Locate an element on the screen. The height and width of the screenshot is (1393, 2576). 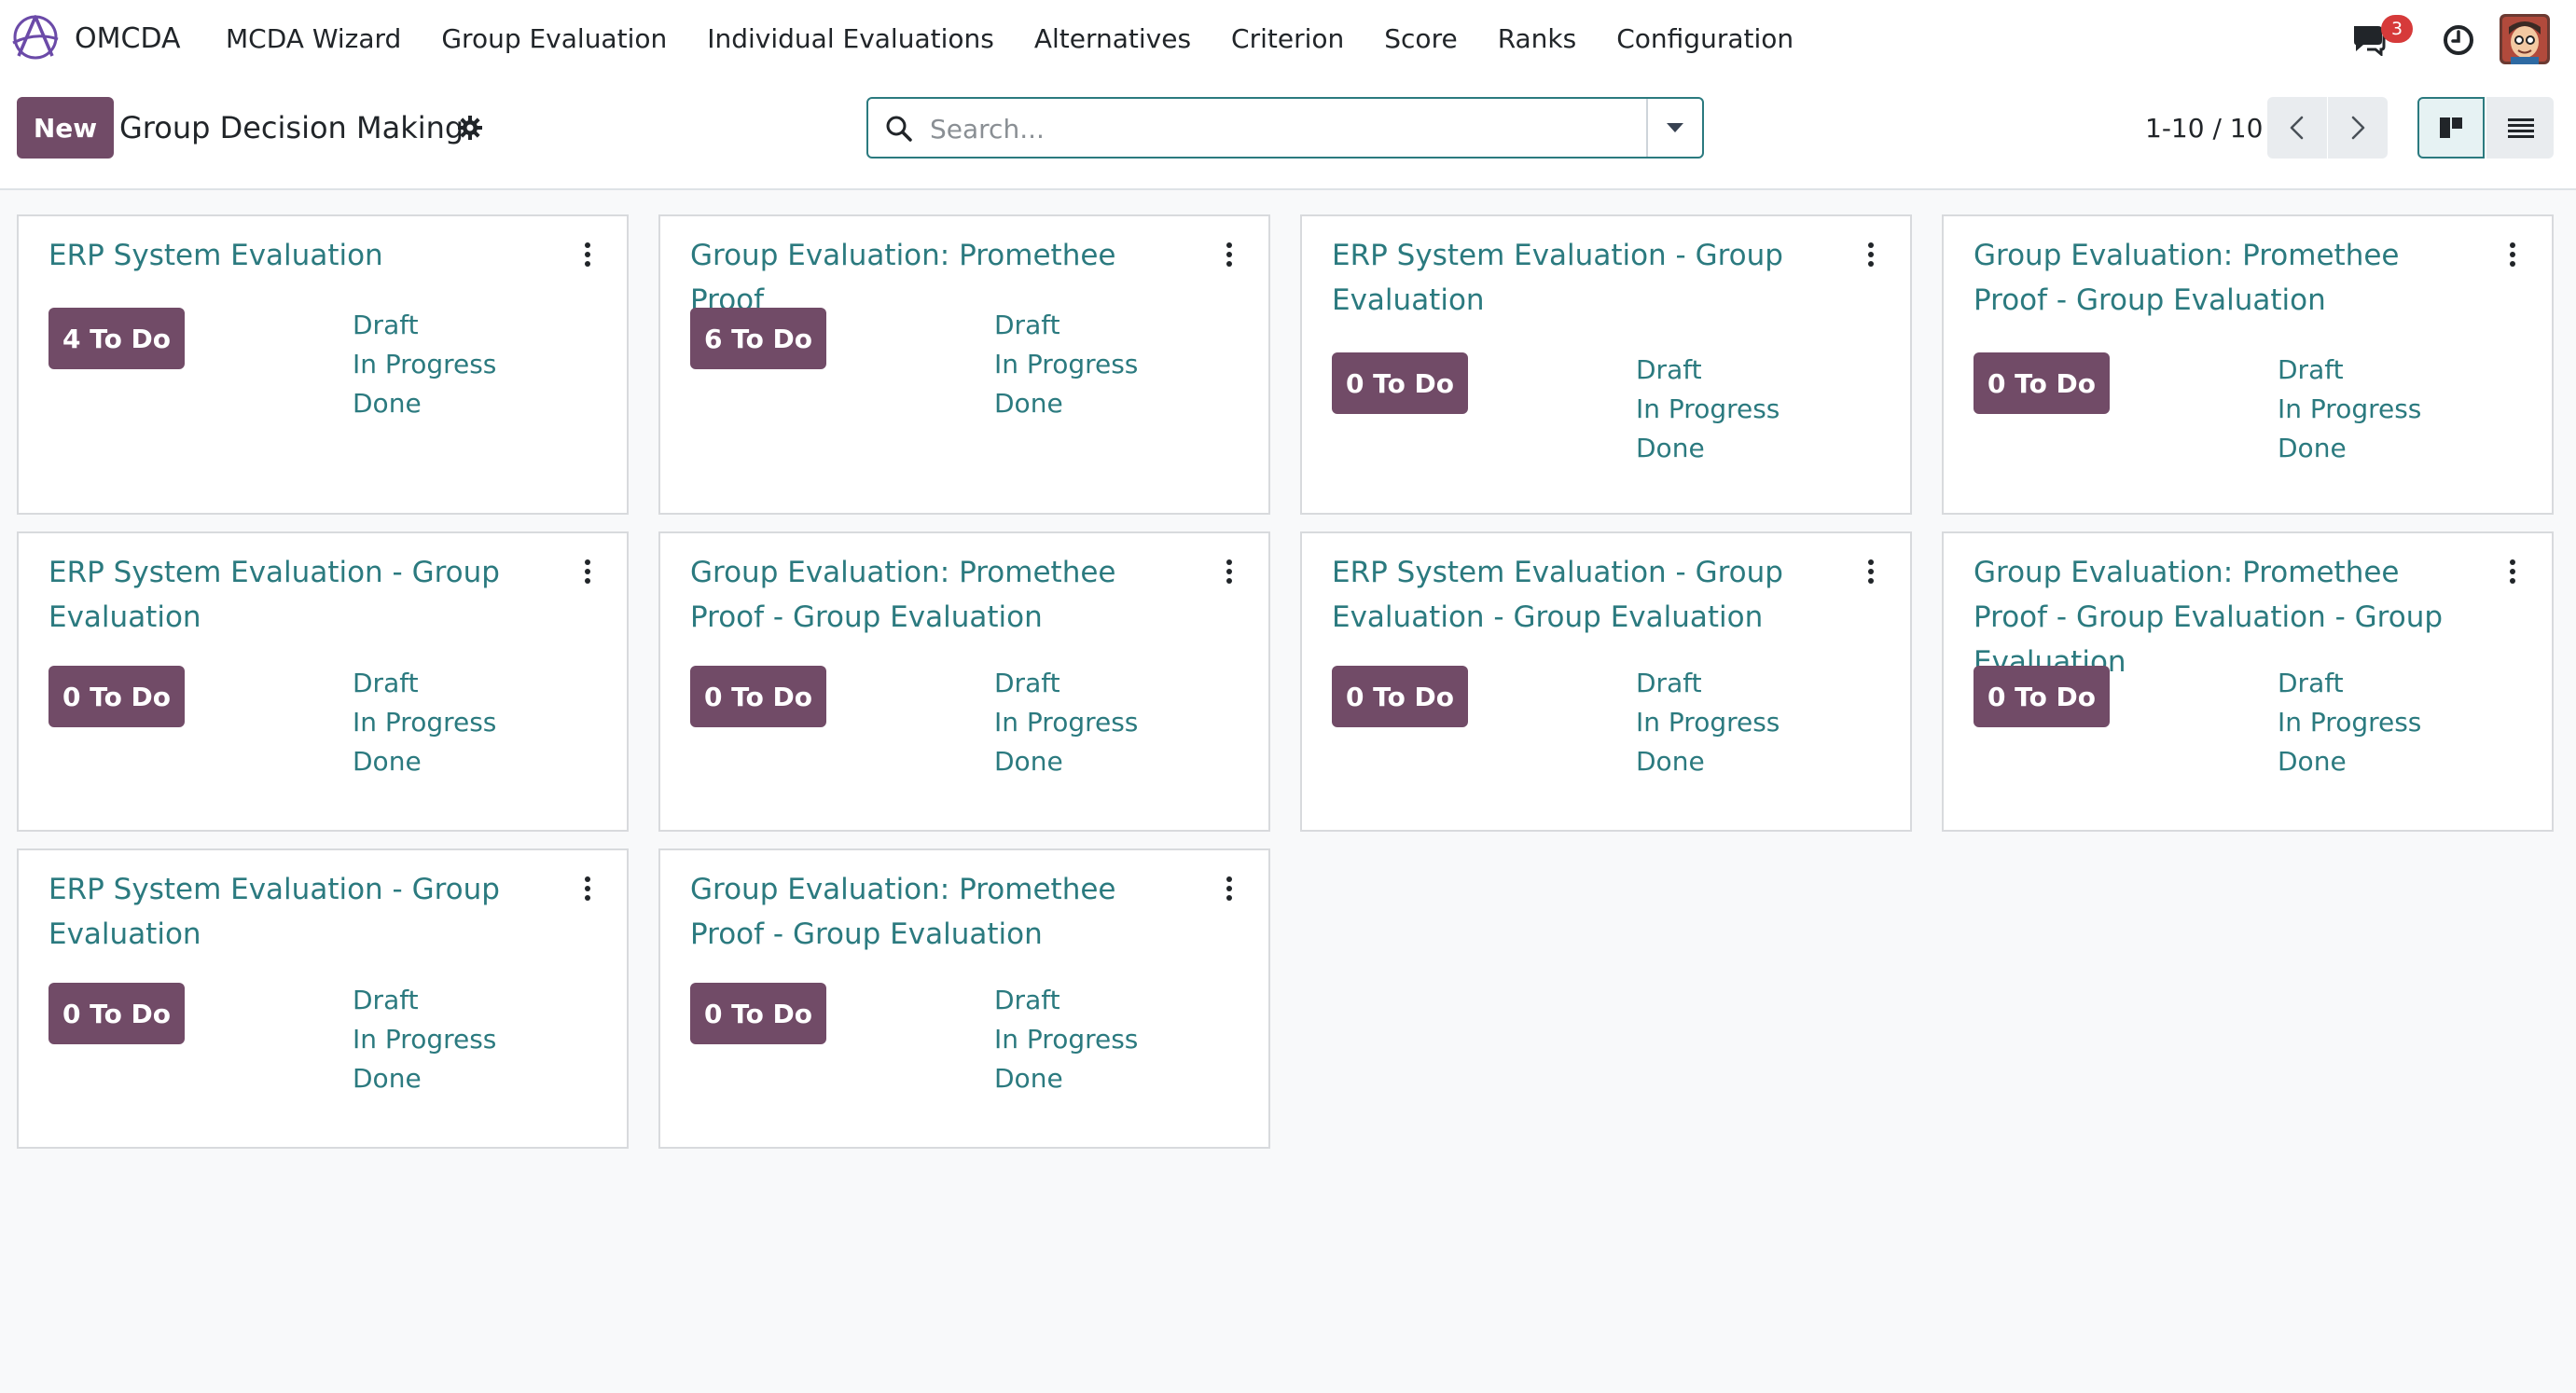
menu-item-mcda-wizard: MCDA Wizard is located at coordinates (313, 40).